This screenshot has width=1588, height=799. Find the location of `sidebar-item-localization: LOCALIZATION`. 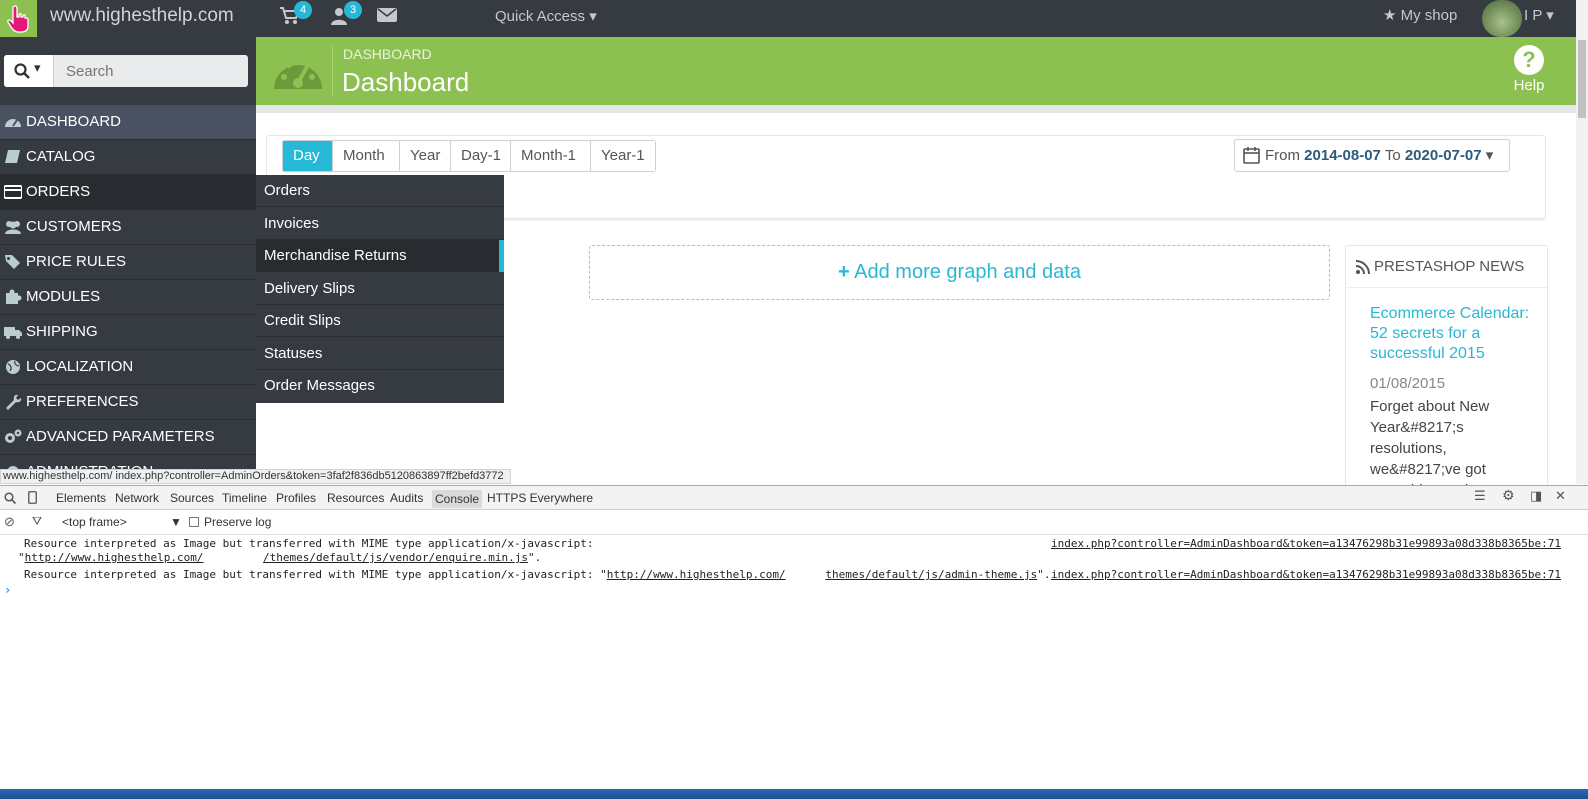

sidebar-item-localization: LOCALIZATION is located at coordinates (128, 367).